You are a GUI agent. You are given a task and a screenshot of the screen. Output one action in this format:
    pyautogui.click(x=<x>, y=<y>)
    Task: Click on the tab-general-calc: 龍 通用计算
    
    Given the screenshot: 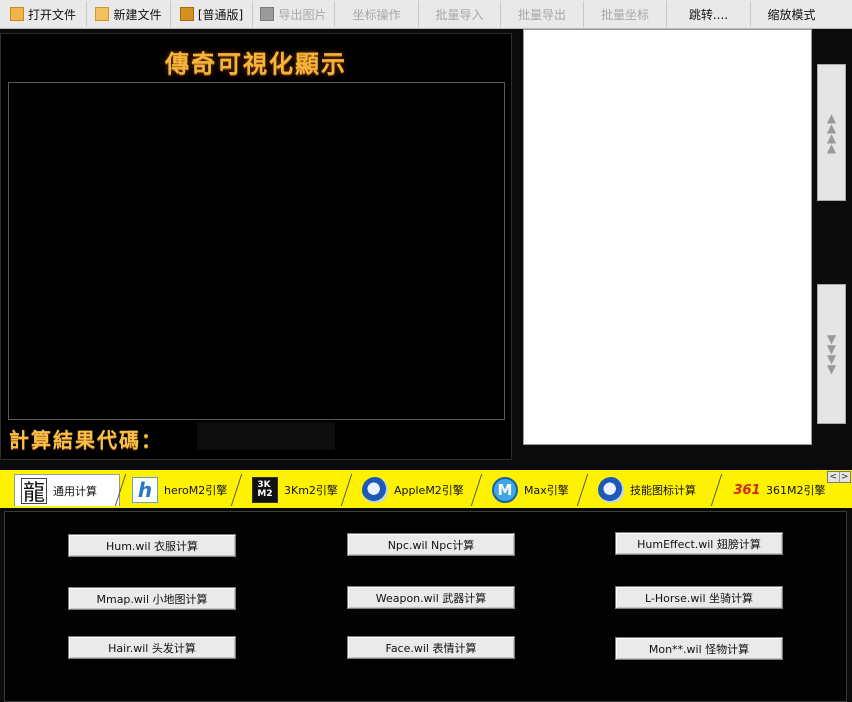 What is the action you would take?
    pyautogui.click(x=67, y=490)
    